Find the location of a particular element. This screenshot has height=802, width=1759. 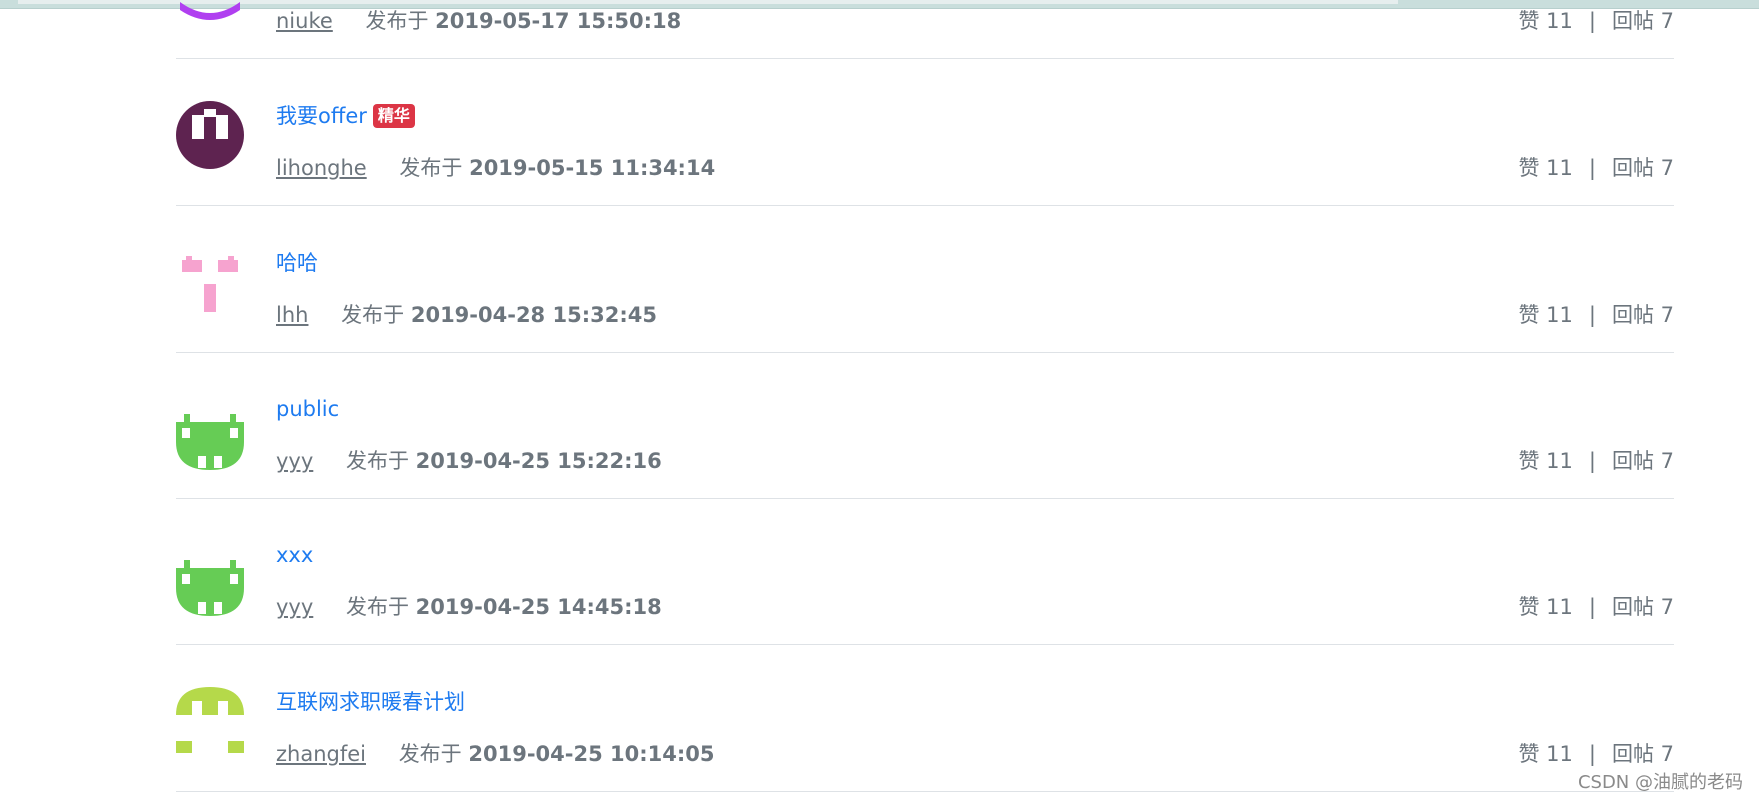

author-link: zhangfei is located at coordinates (321, 754).